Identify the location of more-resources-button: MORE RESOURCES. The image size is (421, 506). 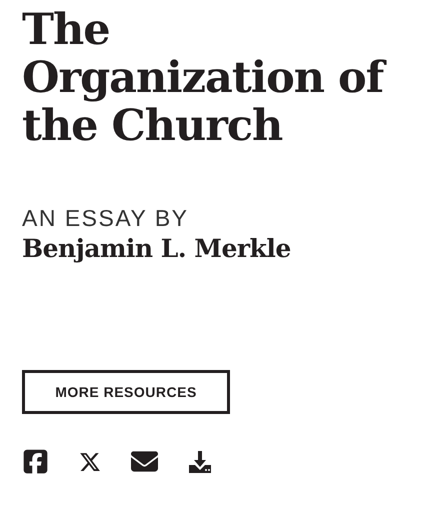
(126, 392).